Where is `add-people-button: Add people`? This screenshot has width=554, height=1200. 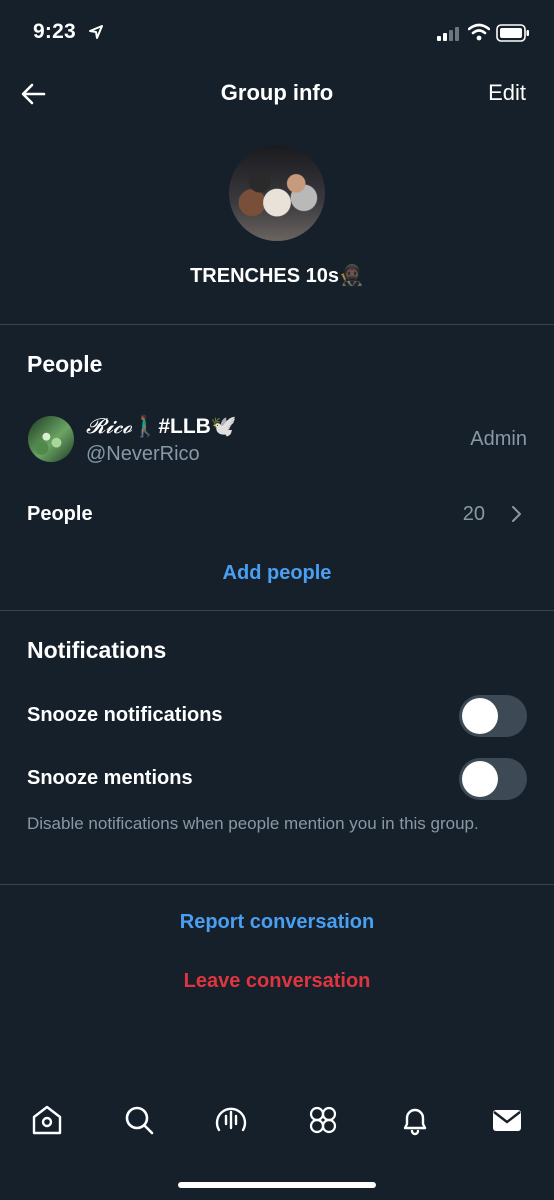 add-people-button: Add people is located at coordinates (277, 573).